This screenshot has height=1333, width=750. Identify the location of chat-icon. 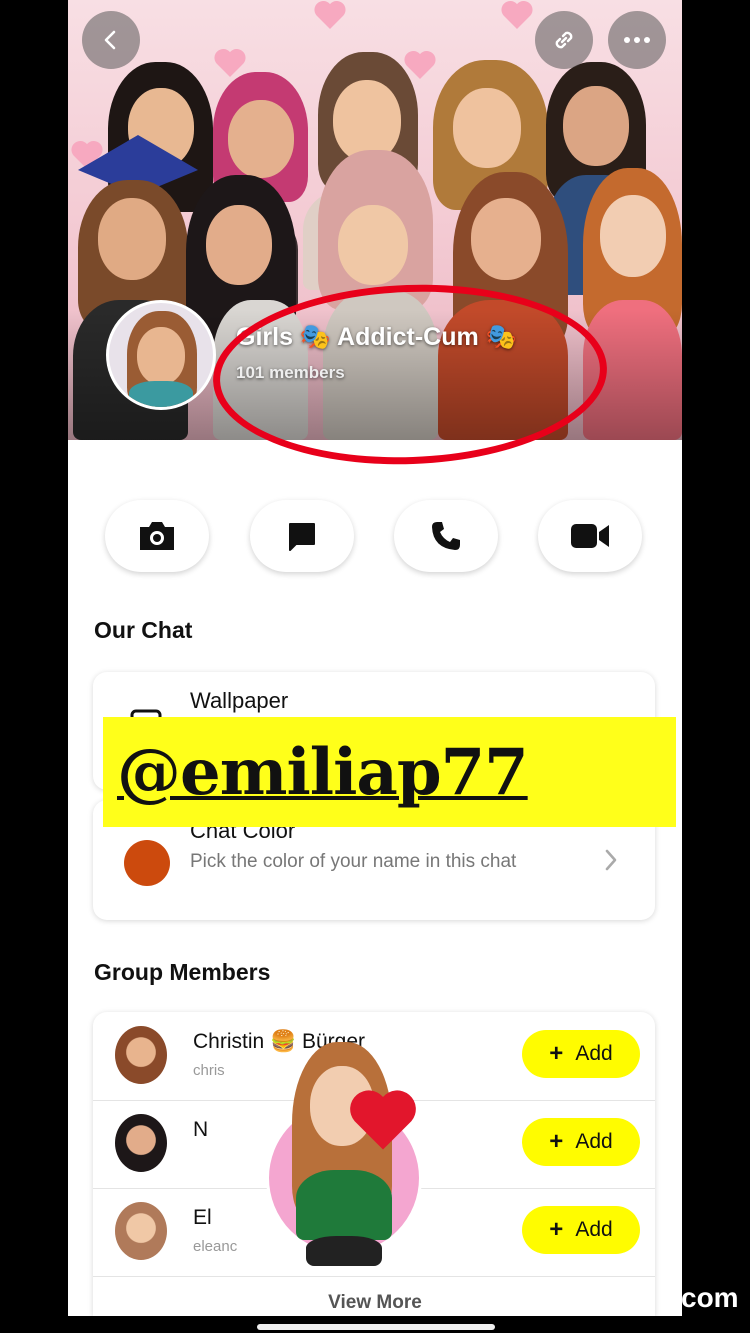
(302, 537).